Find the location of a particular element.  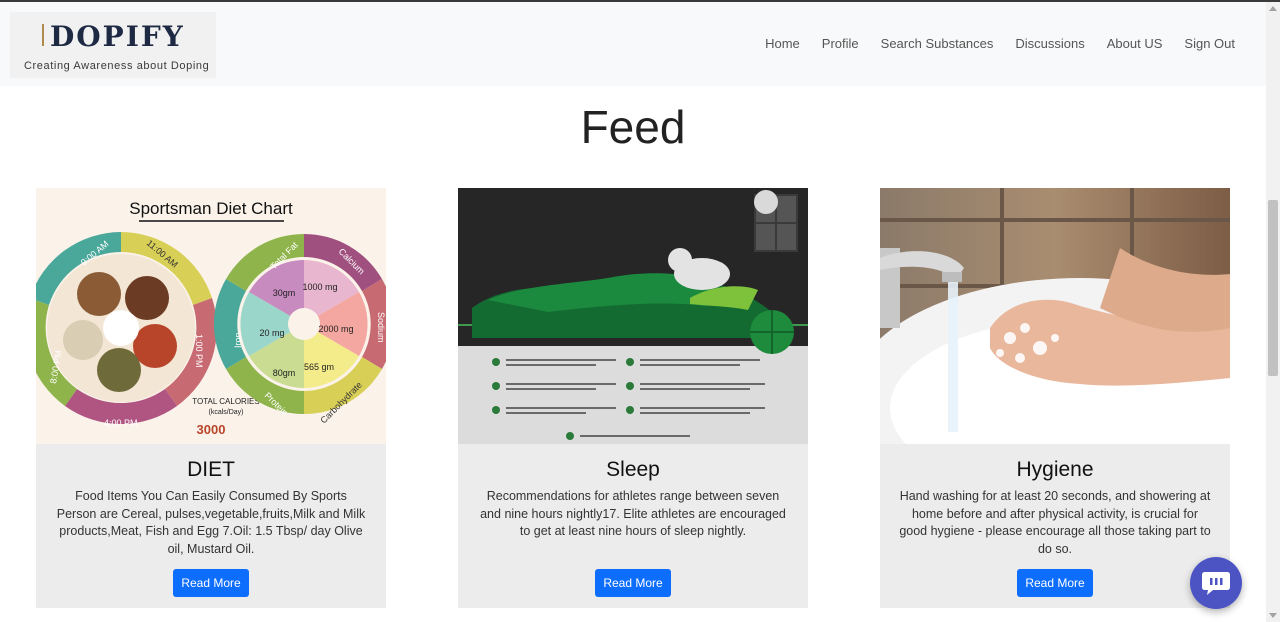

read-more-button-diet: Read More is located at coordinates (211, 583).